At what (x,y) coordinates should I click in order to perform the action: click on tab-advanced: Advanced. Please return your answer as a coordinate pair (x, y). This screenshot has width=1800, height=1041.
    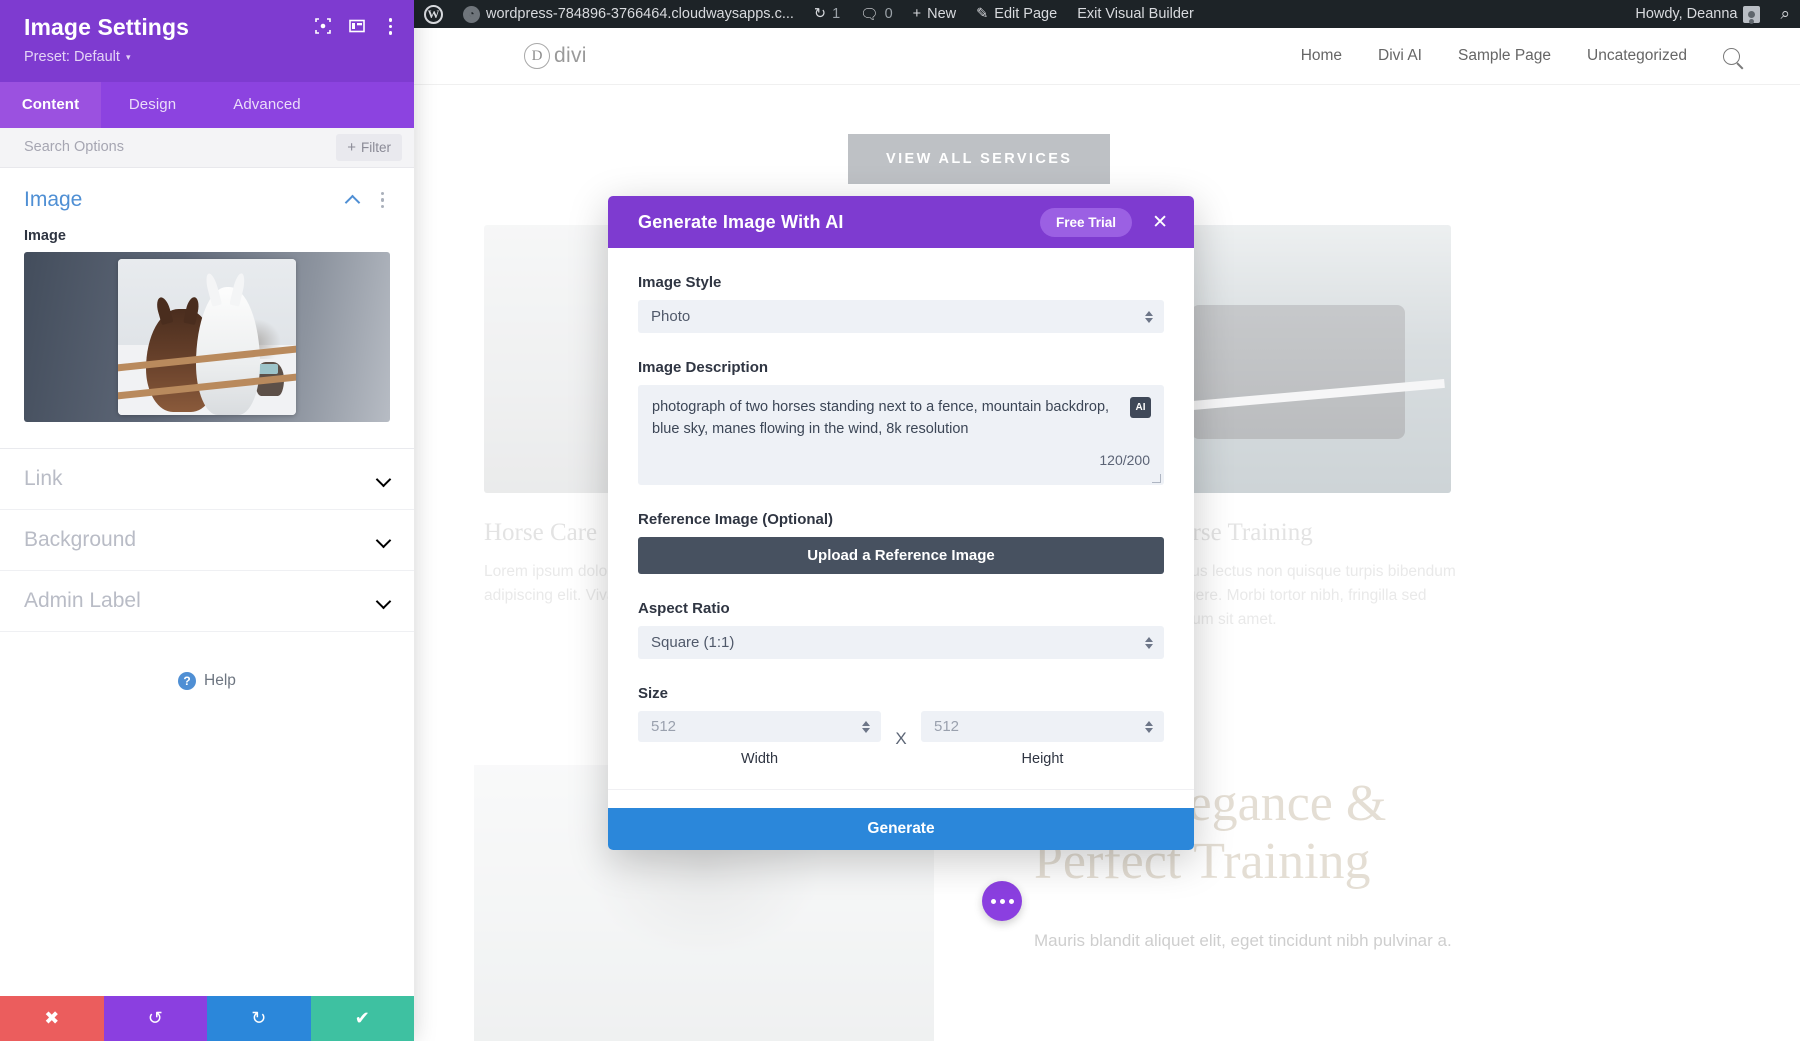
    Looking at the image, I should click on (267, 105).